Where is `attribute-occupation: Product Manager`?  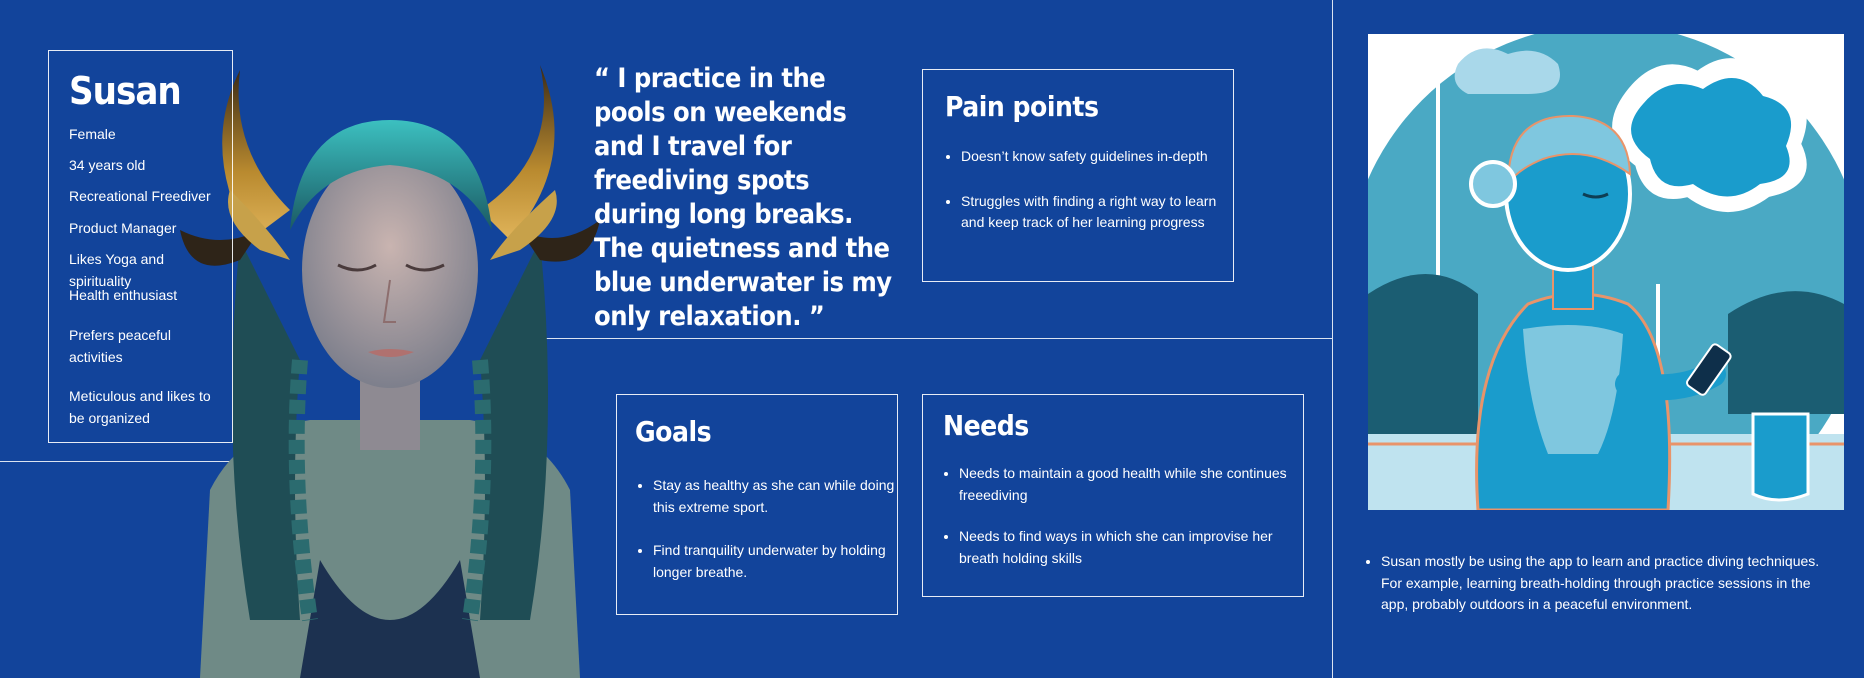
attribute-occupation: Product Manager is located at coordinates (123, 228).